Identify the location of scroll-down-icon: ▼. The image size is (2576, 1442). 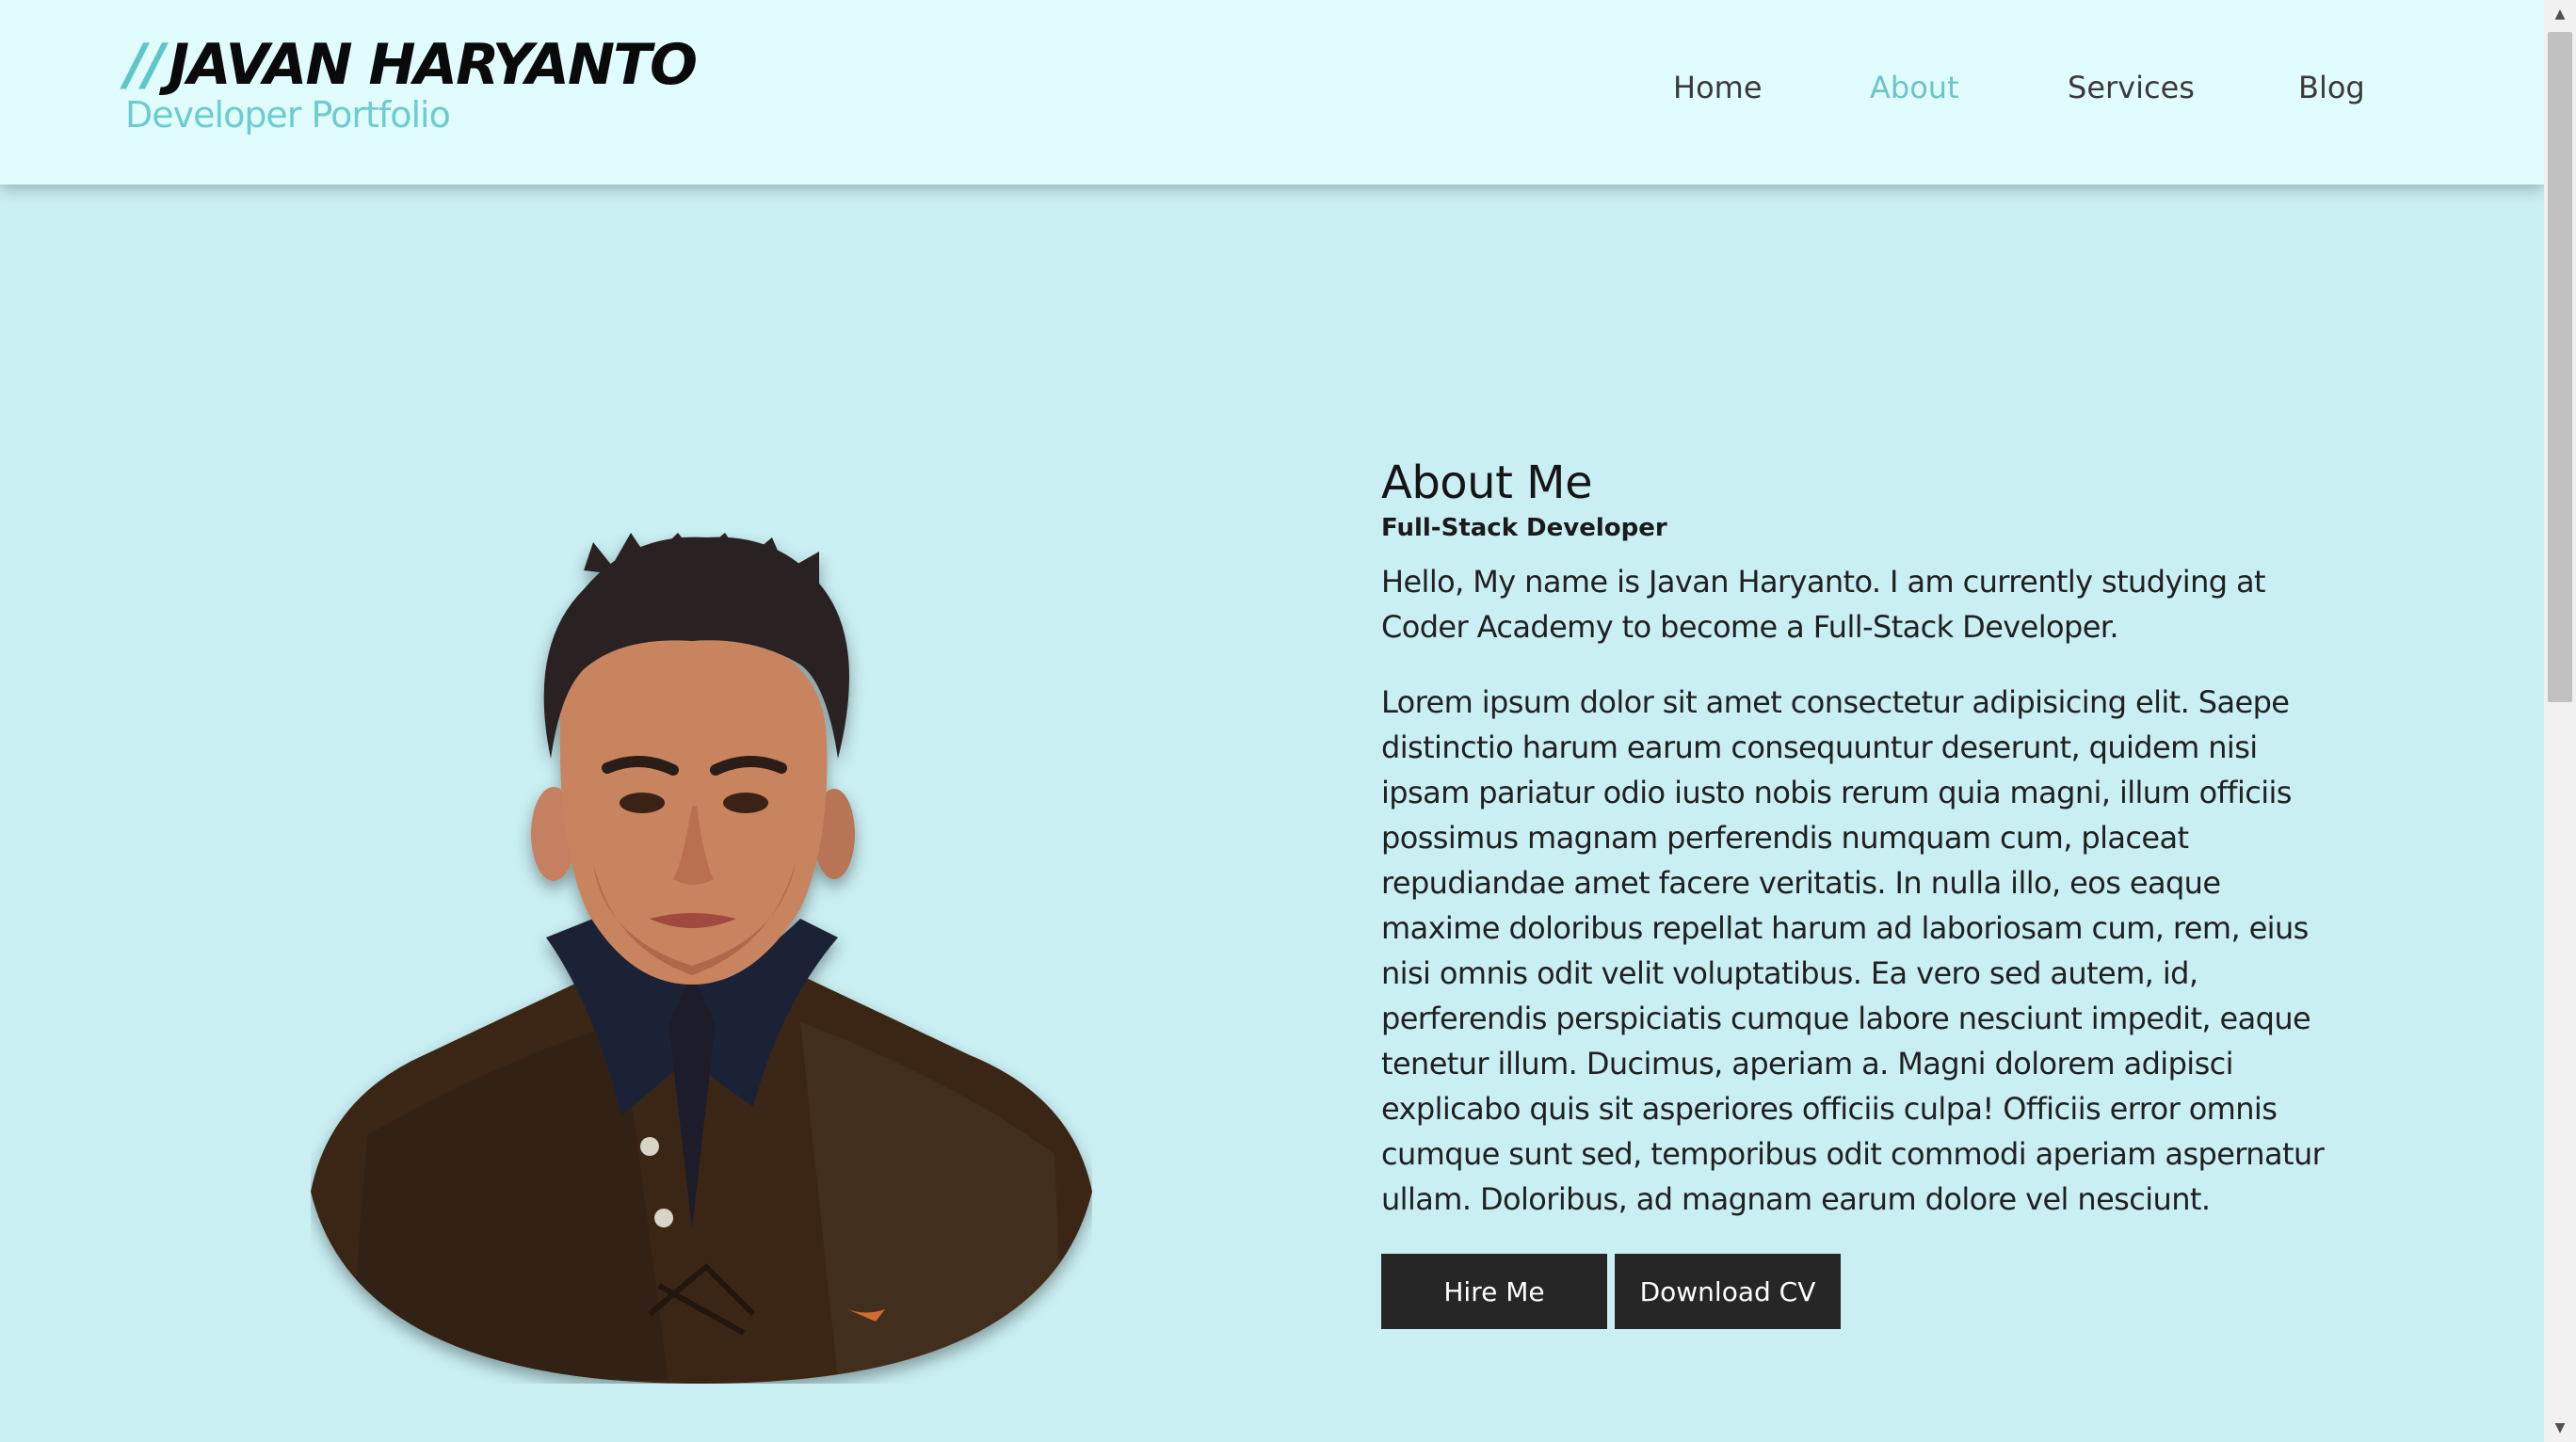
(2560, 1428).